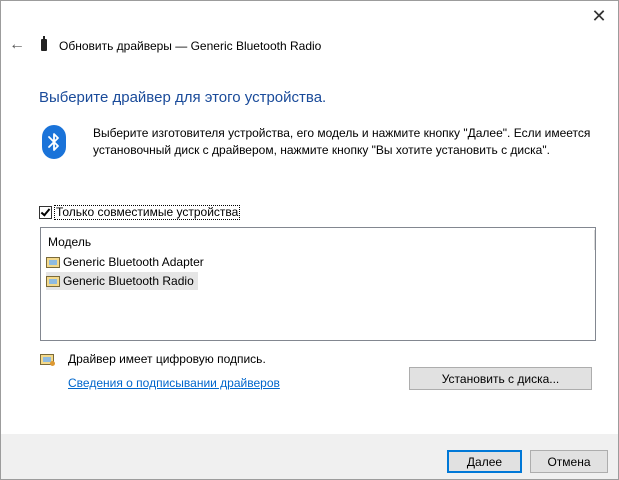 Image resolution: width=619 pixels, height=480 pixels. I want to click on back-arrow-icon: ←, so click(17, 45).